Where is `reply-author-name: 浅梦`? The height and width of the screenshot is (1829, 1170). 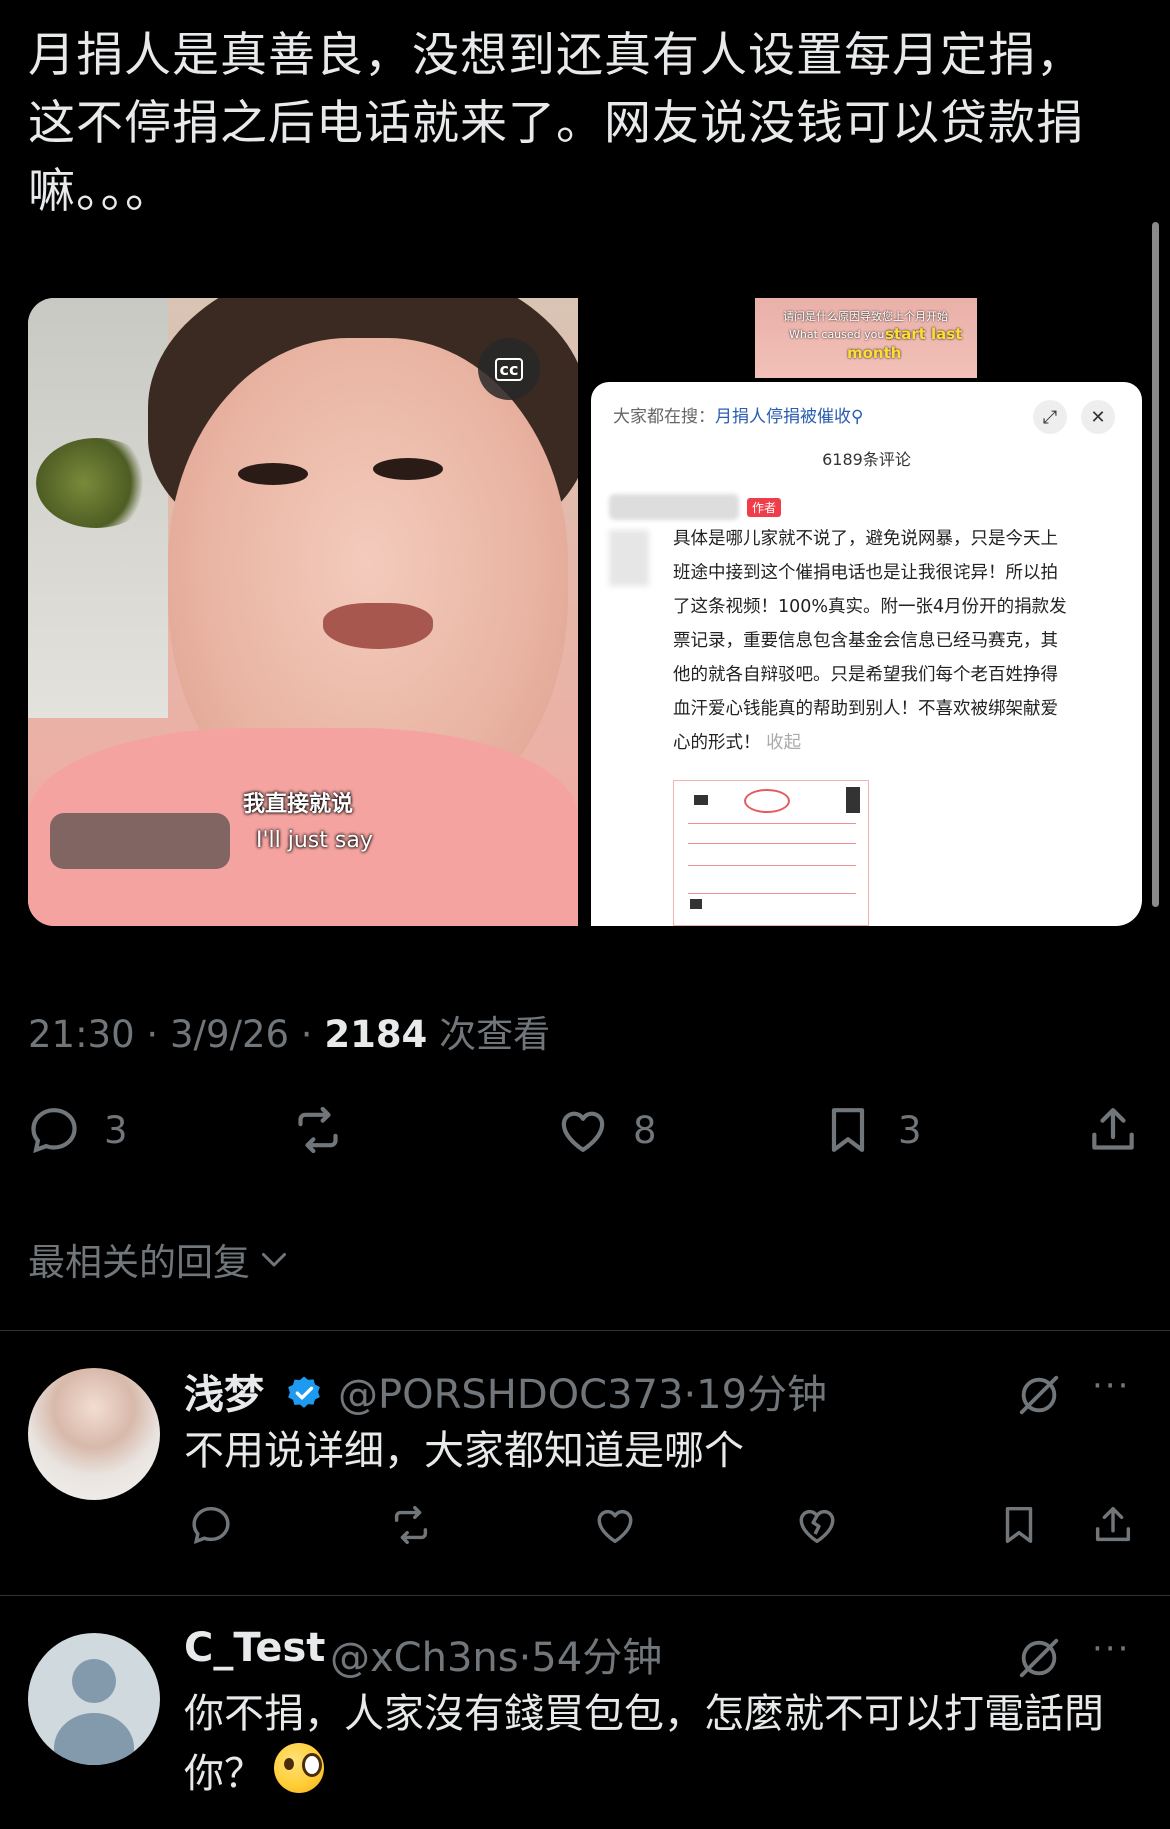
reply-author-name: 浅梦 is located at coordinates (224, 1391).